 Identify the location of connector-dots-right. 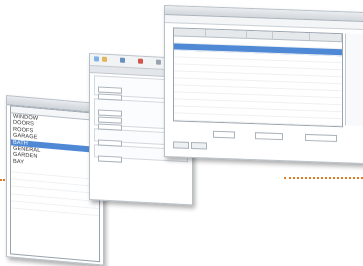
(323, 178).